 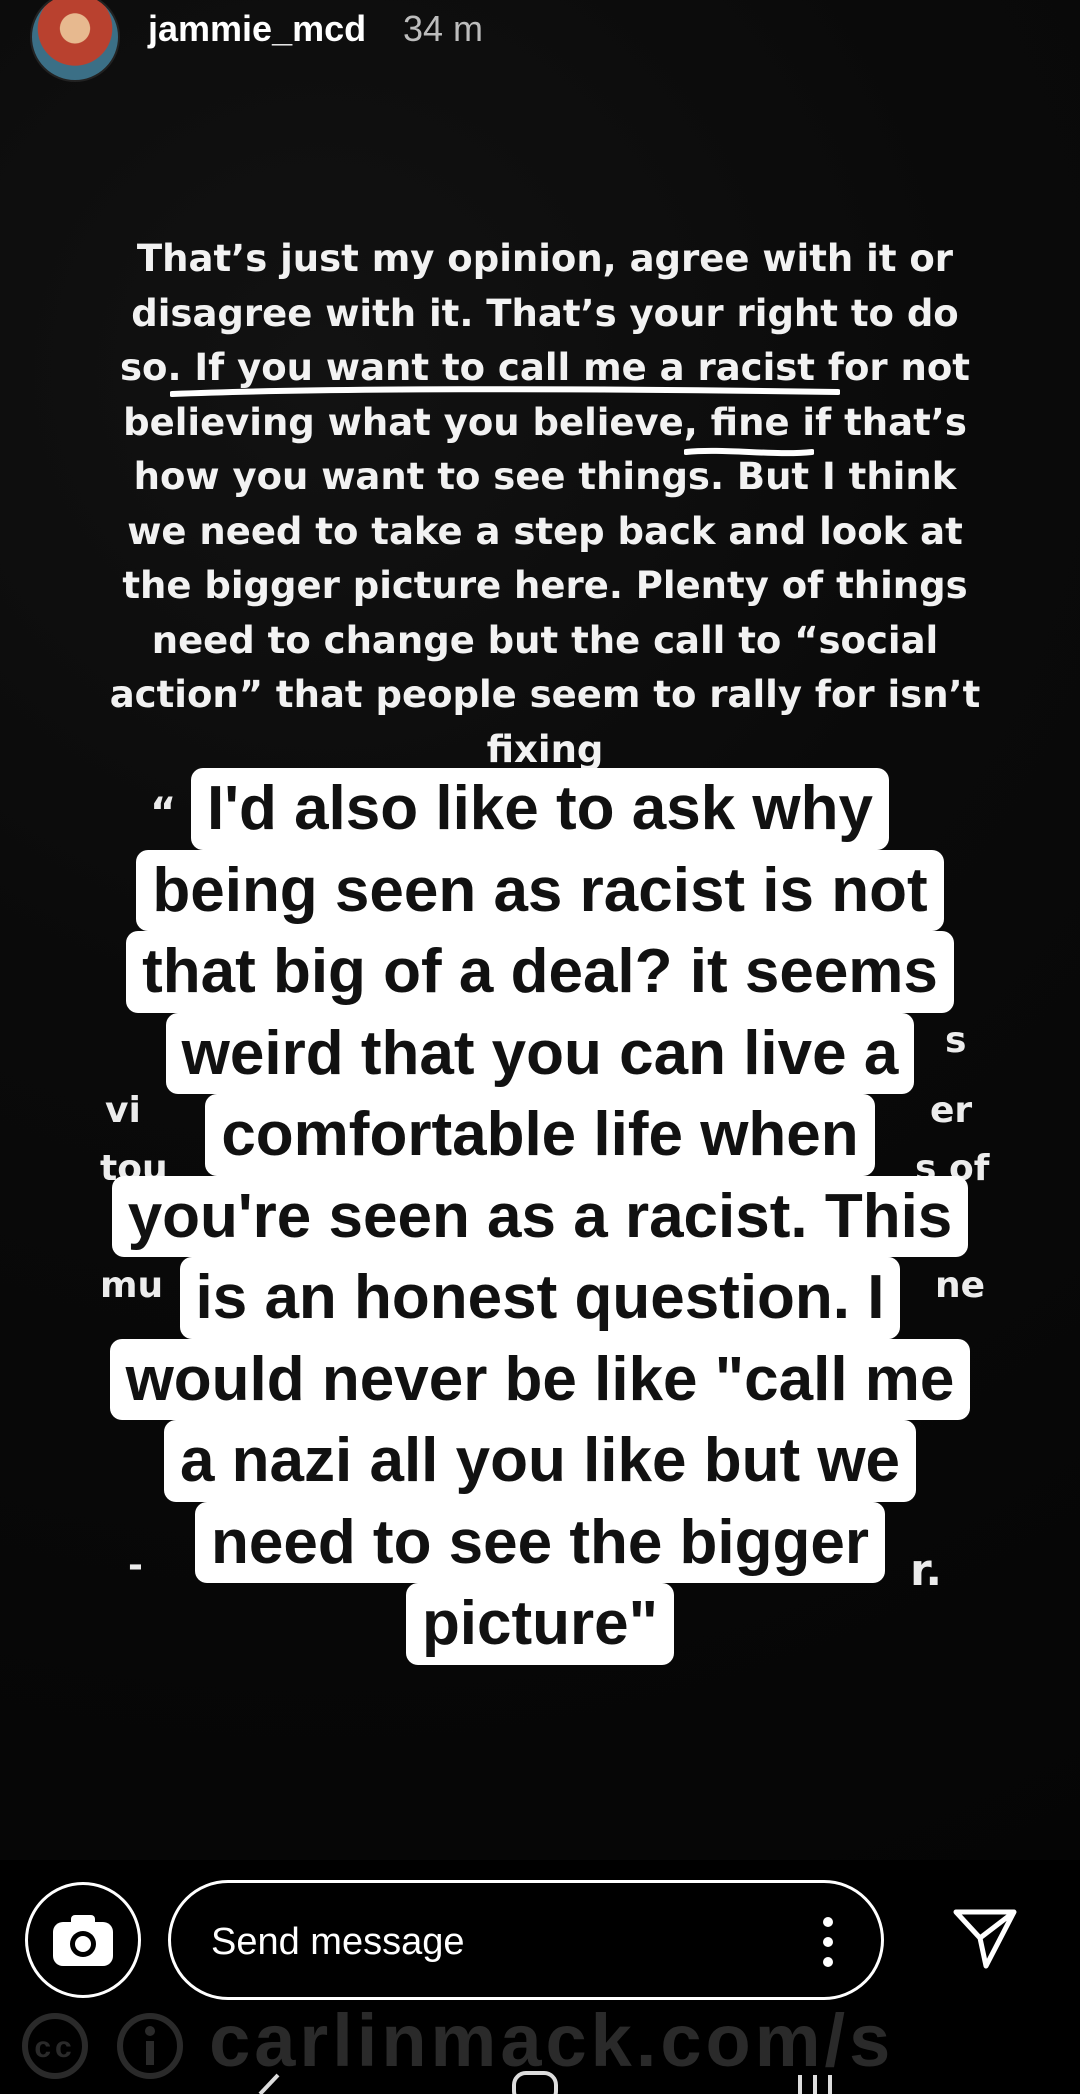 What do you see at coordinates (540, 1624) in the screenshot?
I see `overlay-line: picture"` at bounding box center [540, 1624].